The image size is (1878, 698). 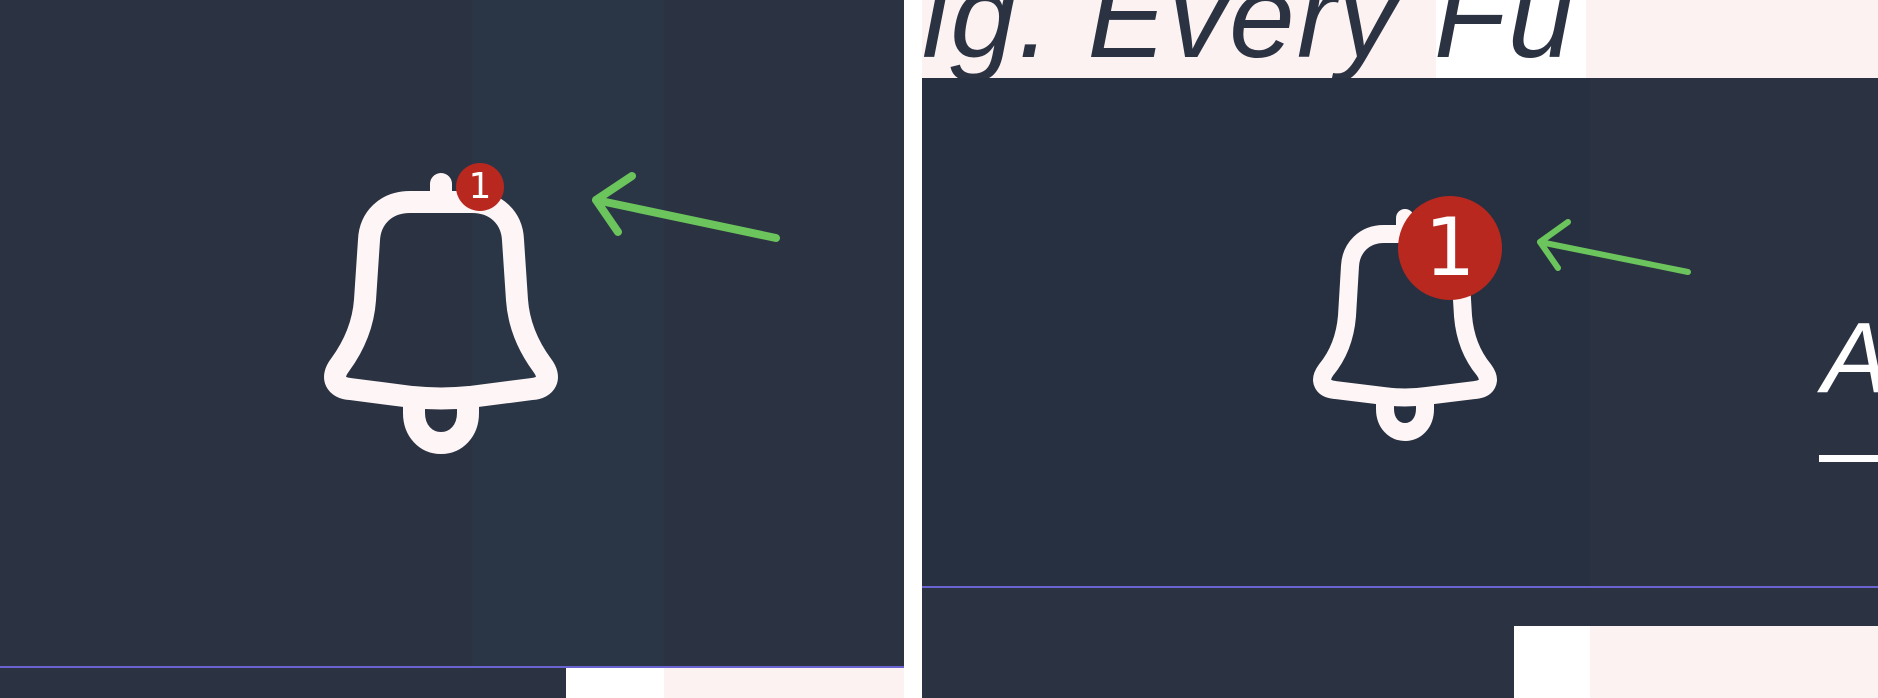 What do you see at coordinates (1552, 662) in the screenshot?
I see `right-bottom-white` at bounding box center [1552, 662].